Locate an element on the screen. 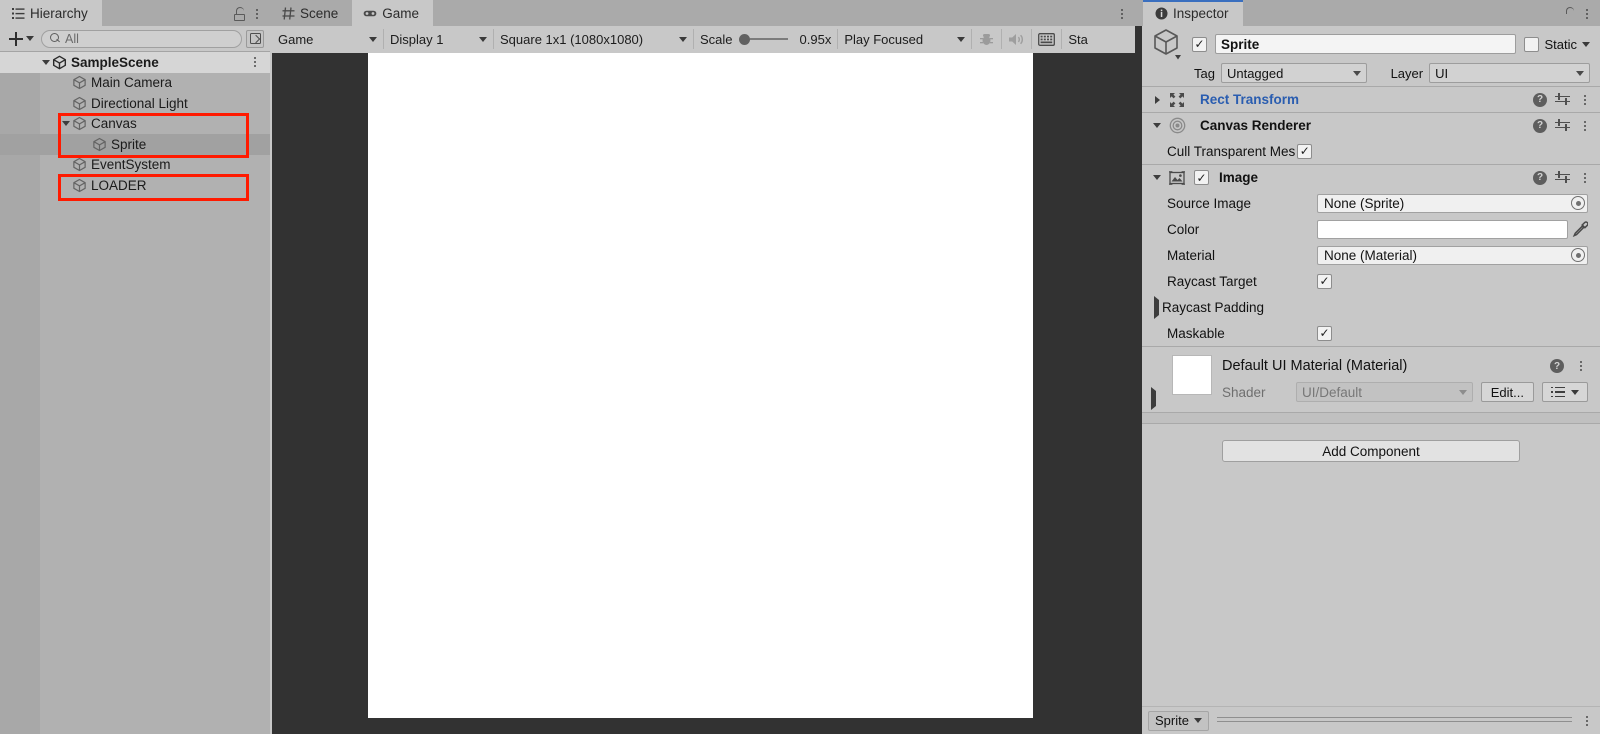 Image resolution: width=1600 pixels, height=734 pixels. tab-scene: Scene is located at coordinates (311, 13).